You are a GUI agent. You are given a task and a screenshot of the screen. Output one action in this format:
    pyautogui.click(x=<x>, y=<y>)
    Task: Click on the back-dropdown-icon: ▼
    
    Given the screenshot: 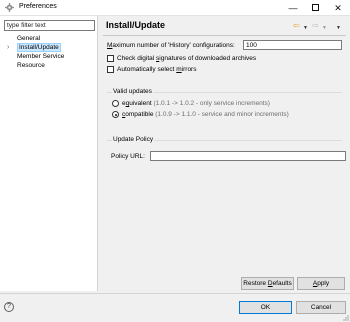 What is the action you would take?
    pyautogui.click(x=305, y=28)
    